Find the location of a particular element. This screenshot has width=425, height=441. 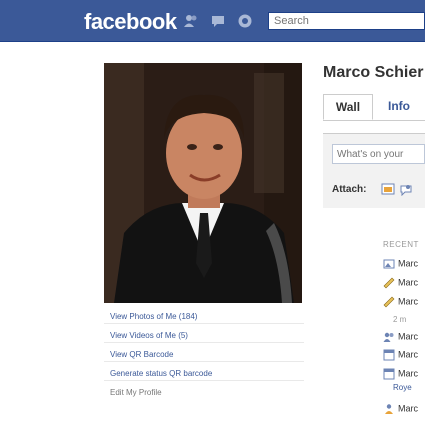

top-bar-divider is located at coordinates (212, 41).